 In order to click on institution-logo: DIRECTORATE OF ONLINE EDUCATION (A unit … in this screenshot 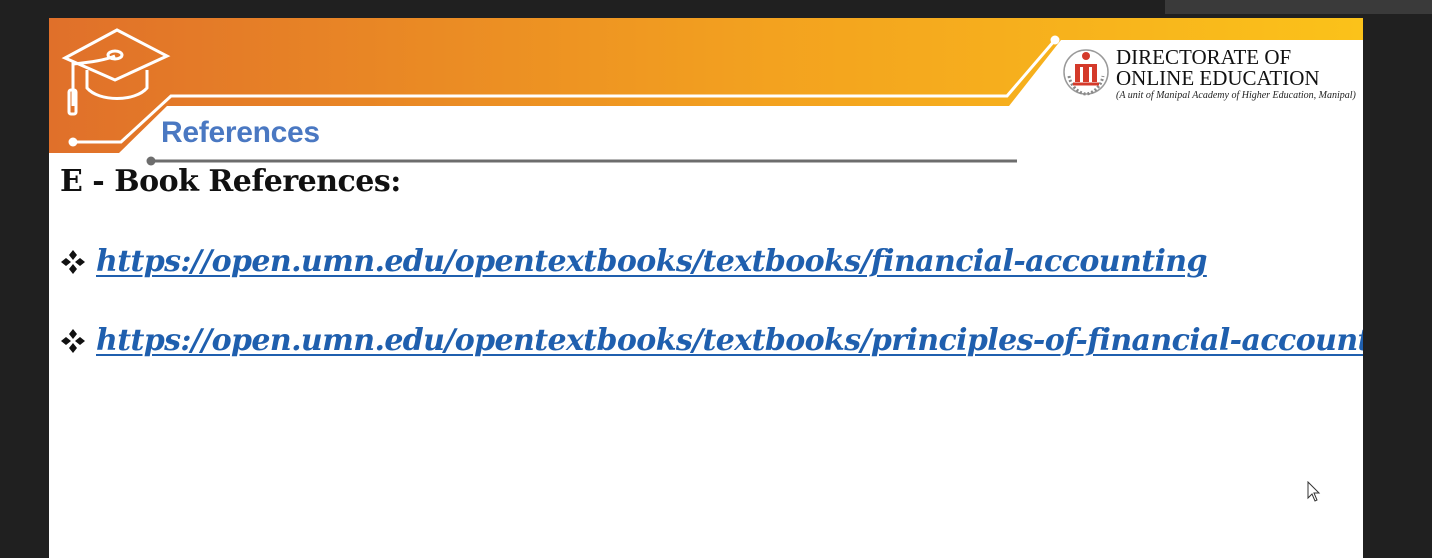, I will do `click(1211, 73)`.